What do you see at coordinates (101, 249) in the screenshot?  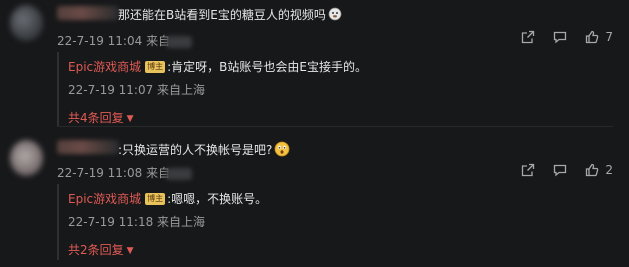 I see `view-more-replies-link: 共2条回复 ▼` at bounding box center [101, 249].